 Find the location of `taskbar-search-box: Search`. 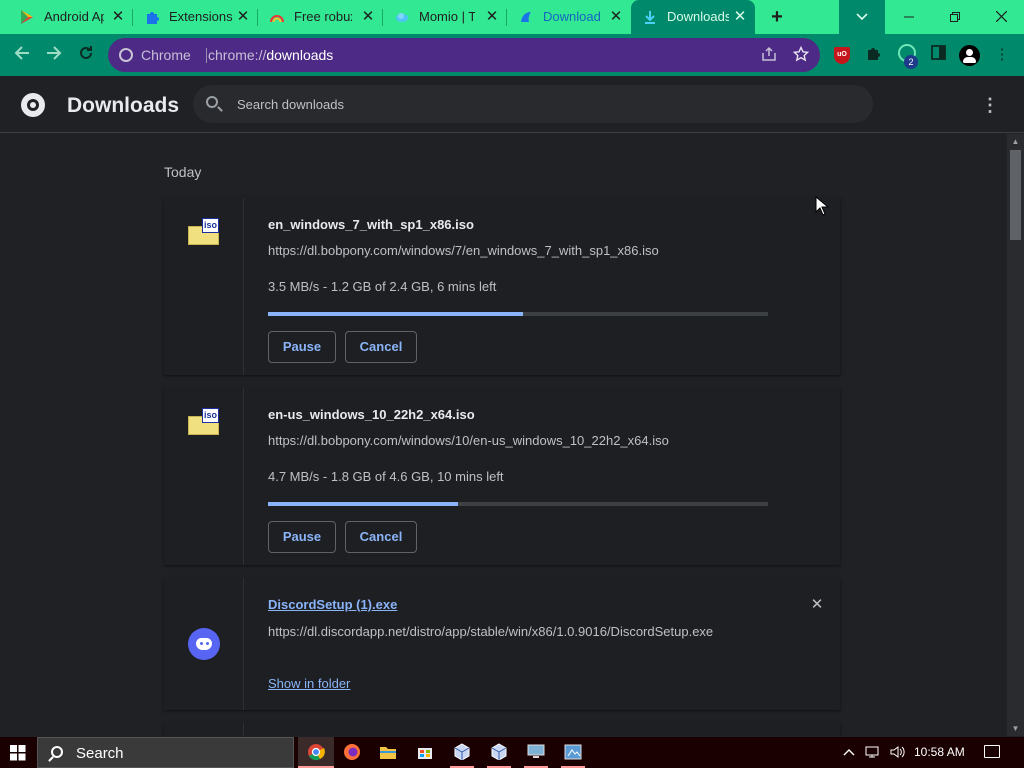

taskbar-search-box: Search is located at coordinates (165, 752).